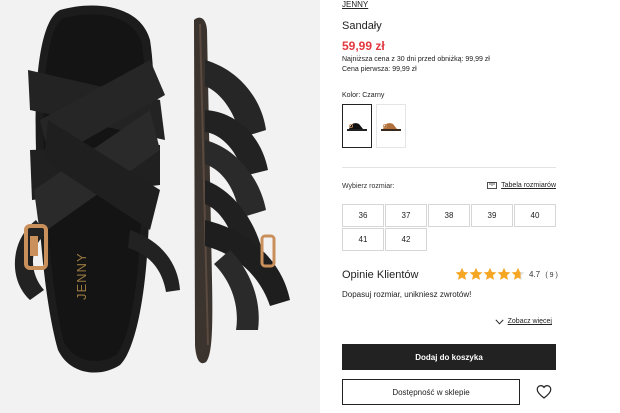  What do you see at coordinates (535, 274) in the screenshot?
I see `rating-value: 4.7` at bounding box center [535, 274].